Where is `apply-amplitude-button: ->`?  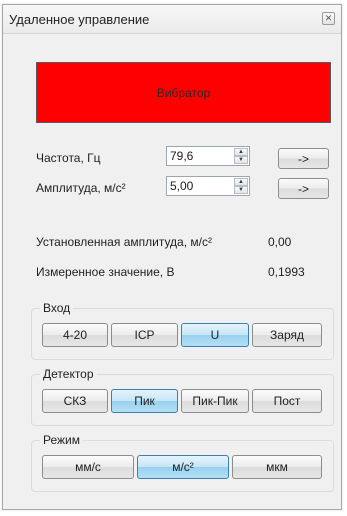 apply-amplitude-button: -> is located at coordinates (303, 188).